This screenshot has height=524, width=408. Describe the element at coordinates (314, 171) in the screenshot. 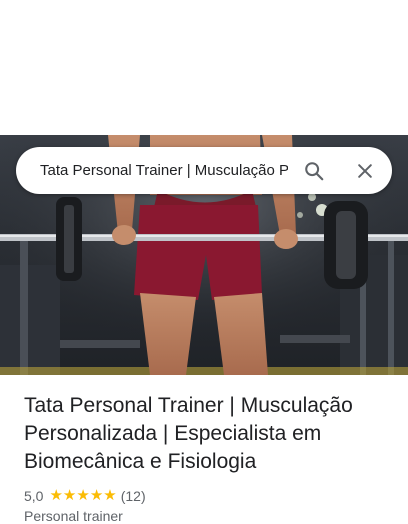

I see `search-icon` at that location.